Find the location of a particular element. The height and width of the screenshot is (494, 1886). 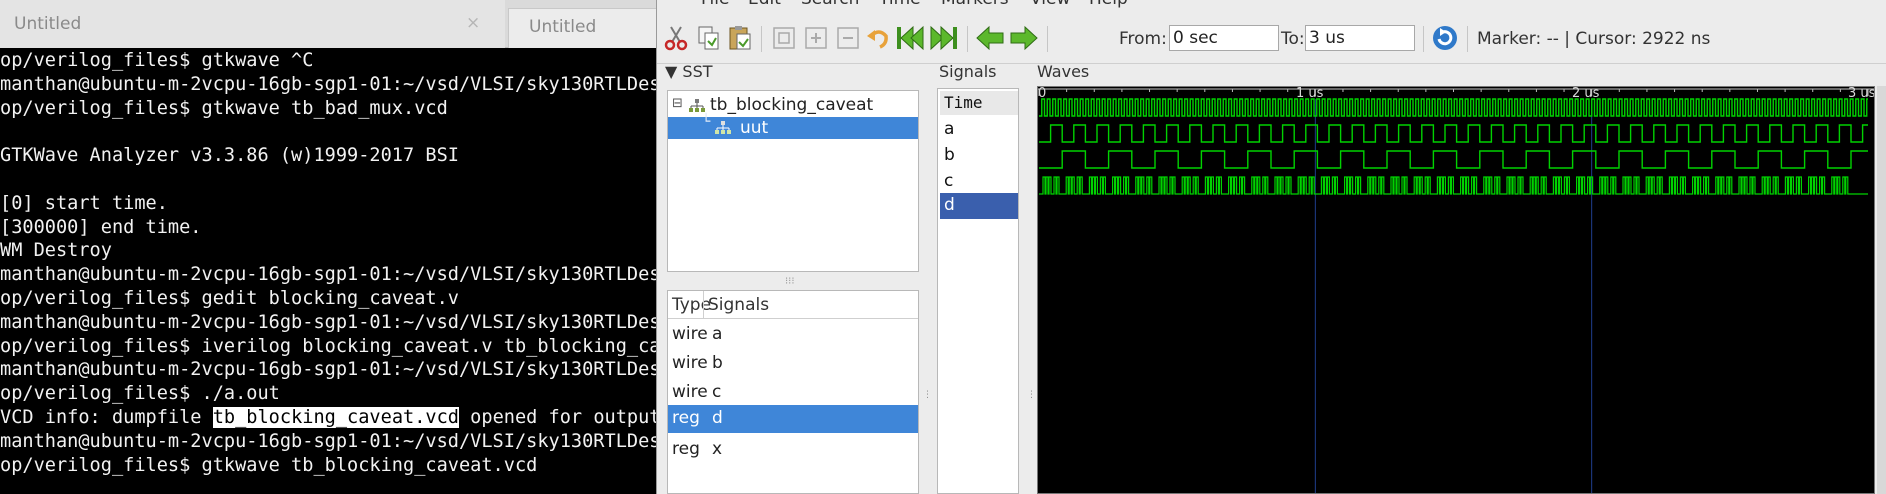

menu-help: Help is located at coordinates (1108, 4).